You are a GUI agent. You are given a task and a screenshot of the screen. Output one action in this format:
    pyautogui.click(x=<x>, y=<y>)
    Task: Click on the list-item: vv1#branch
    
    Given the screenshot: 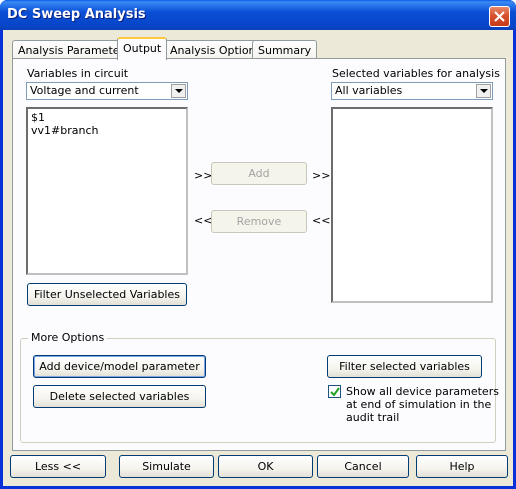 What is the action you would take?
    pyautogui.click(x=107, y=130)
    